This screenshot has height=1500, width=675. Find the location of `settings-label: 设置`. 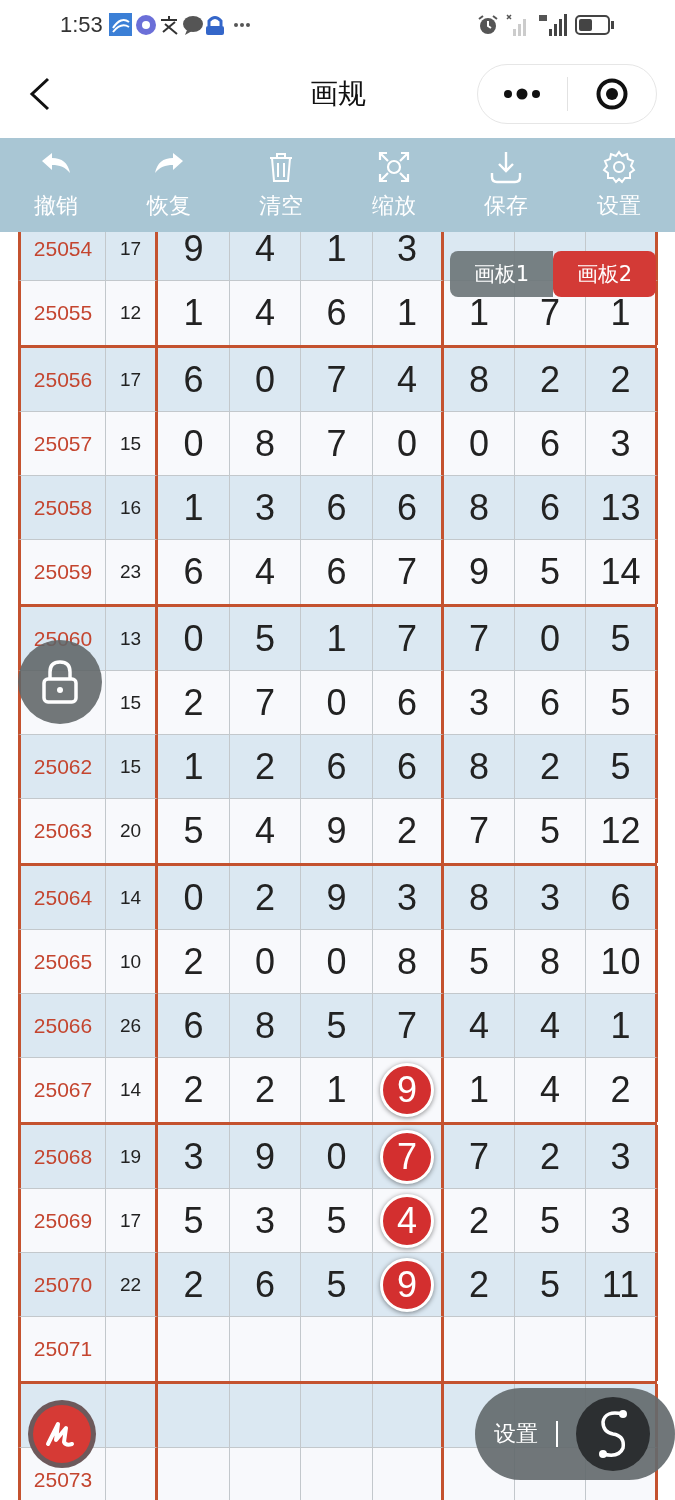

settings-label: 设置 is located at coordinates (516, 1434).